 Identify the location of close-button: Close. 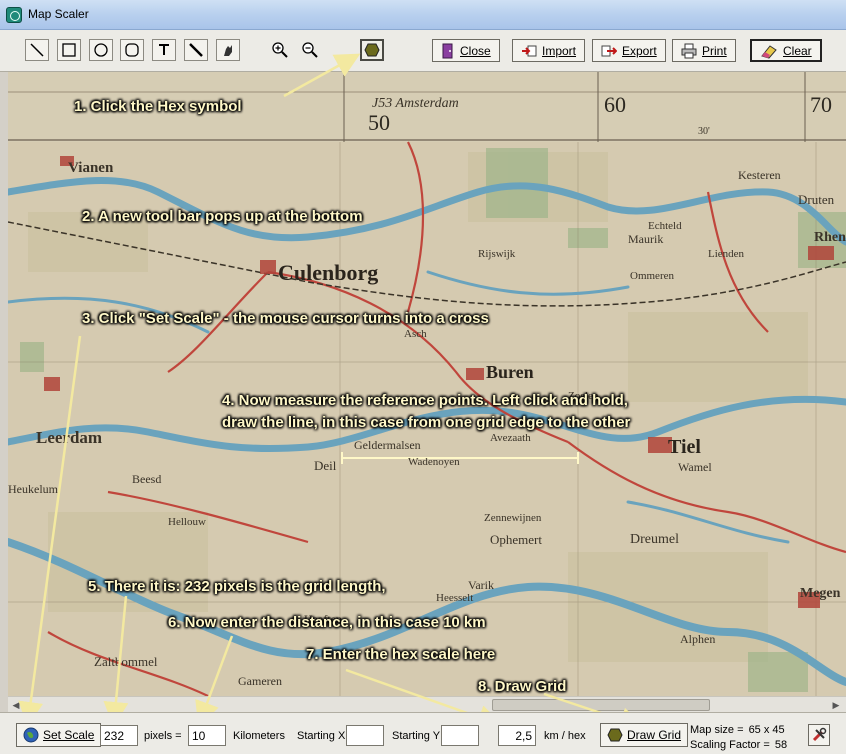
(466, 50).